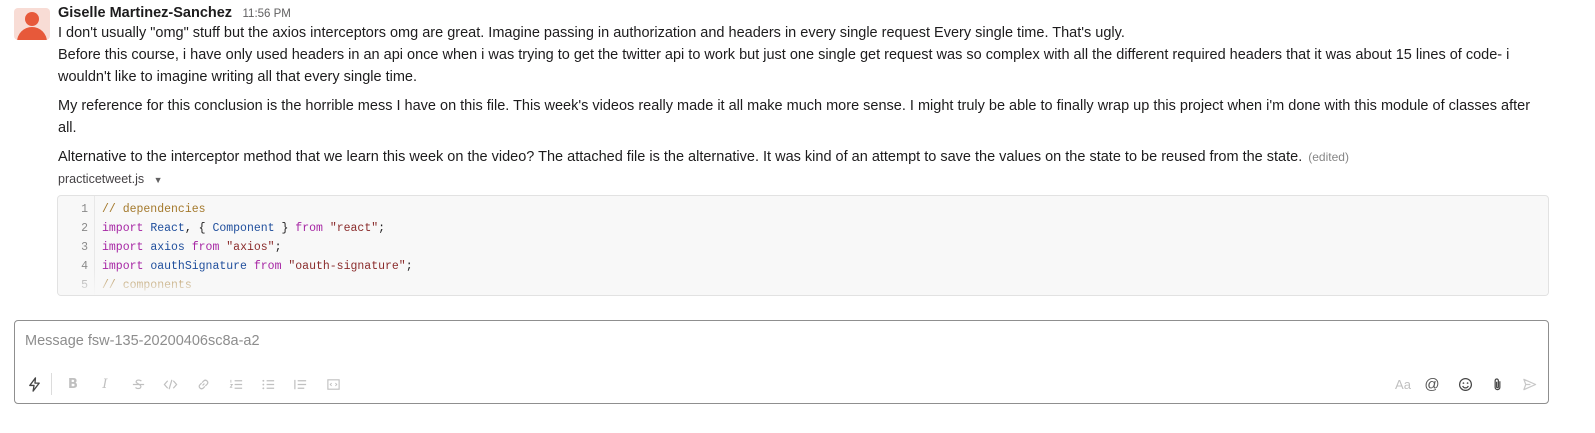 This screenshot has height=433, width=1595. What do you see at coordinates (138, 384) in the screenshot?
I see `strikethrough-icon` at bounding box center [138, 384].